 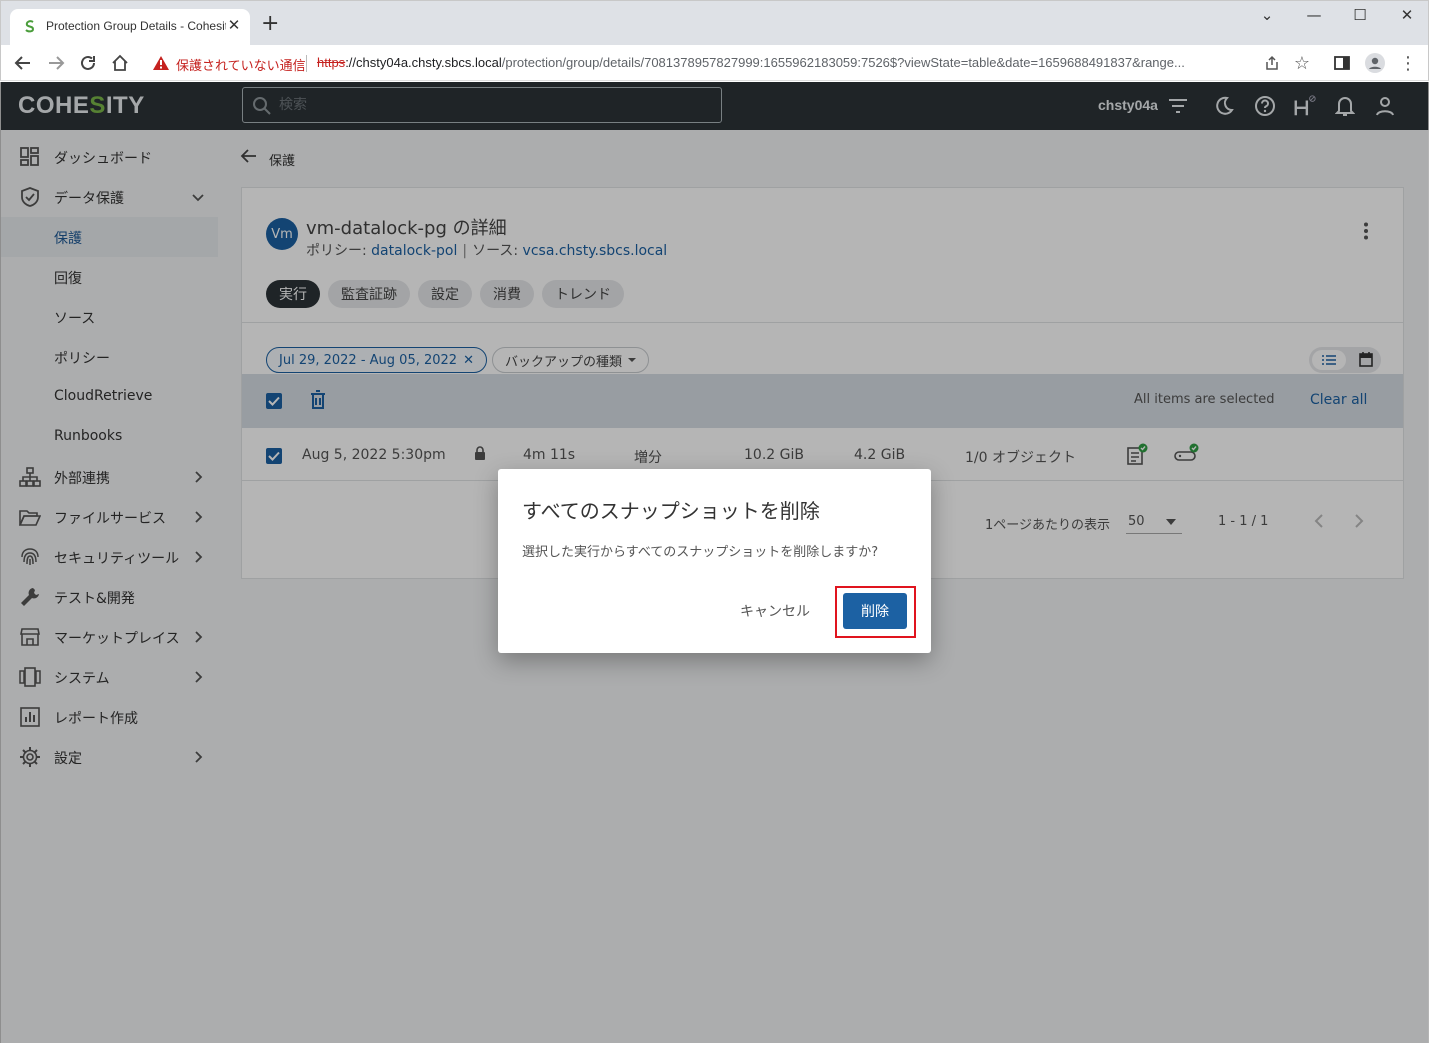 I want to click on maximize-icon: ☐, so click(x=1360, y=15).